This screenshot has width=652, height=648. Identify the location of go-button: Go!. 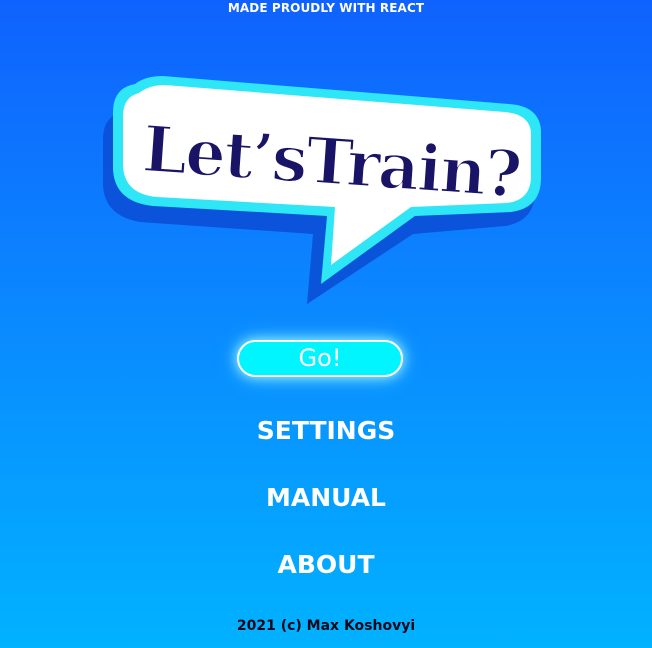
(320, 358).